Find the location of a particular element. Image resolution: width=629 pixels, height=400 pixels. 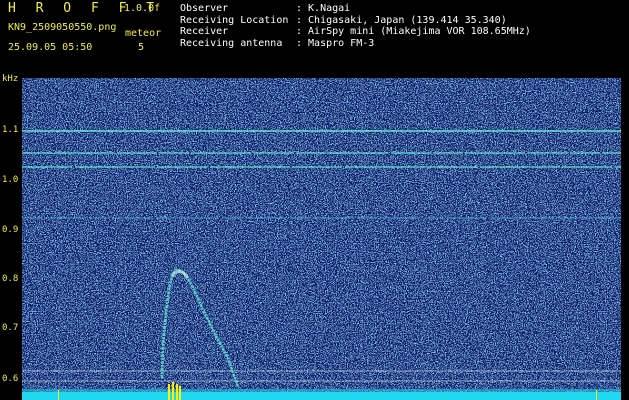

mode-value: 5 is located at coordinates (141, 47).